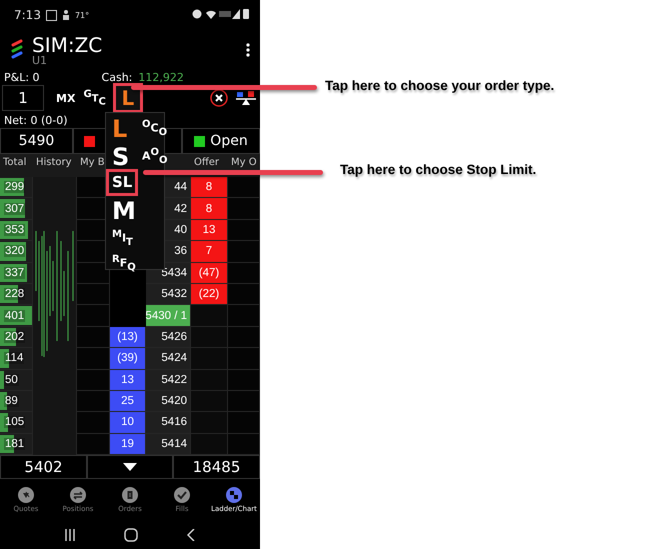 This screenshot has height=549, width=645. I want to click on total-cell: 181, so click(15, 444).